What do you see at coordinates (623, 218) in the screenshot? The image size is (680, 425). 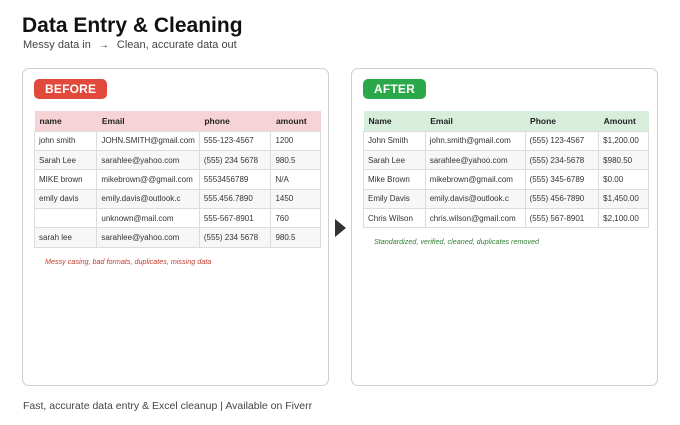 I see `cell-amount: $2,100.00` at bounding box center [623, 218].